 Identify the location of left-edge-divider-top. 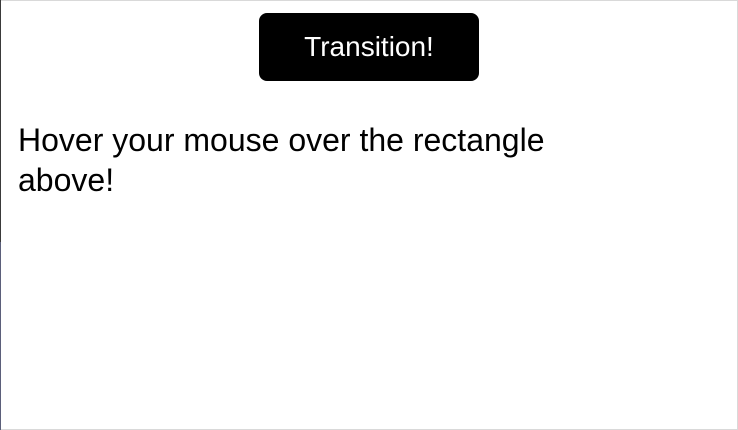
(0, 121).